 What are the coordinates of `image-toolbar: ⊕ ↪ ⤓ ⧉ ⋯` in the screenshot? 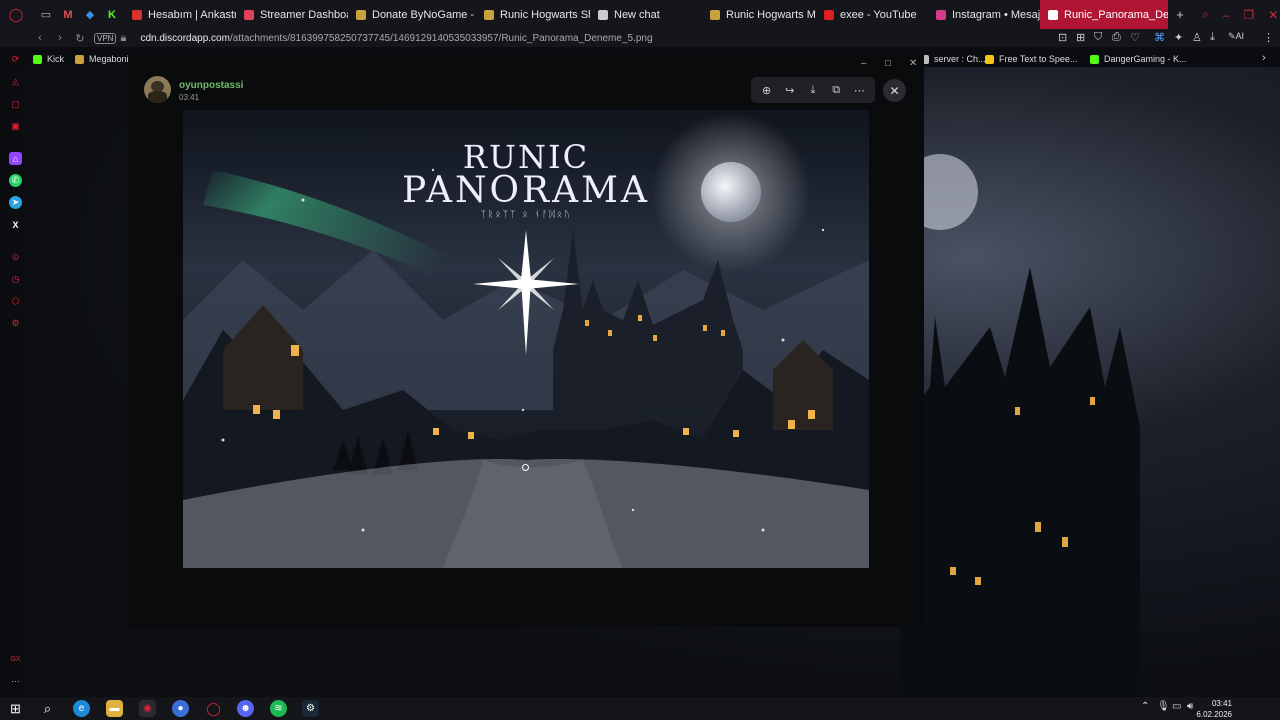 It's located at (813, 90).